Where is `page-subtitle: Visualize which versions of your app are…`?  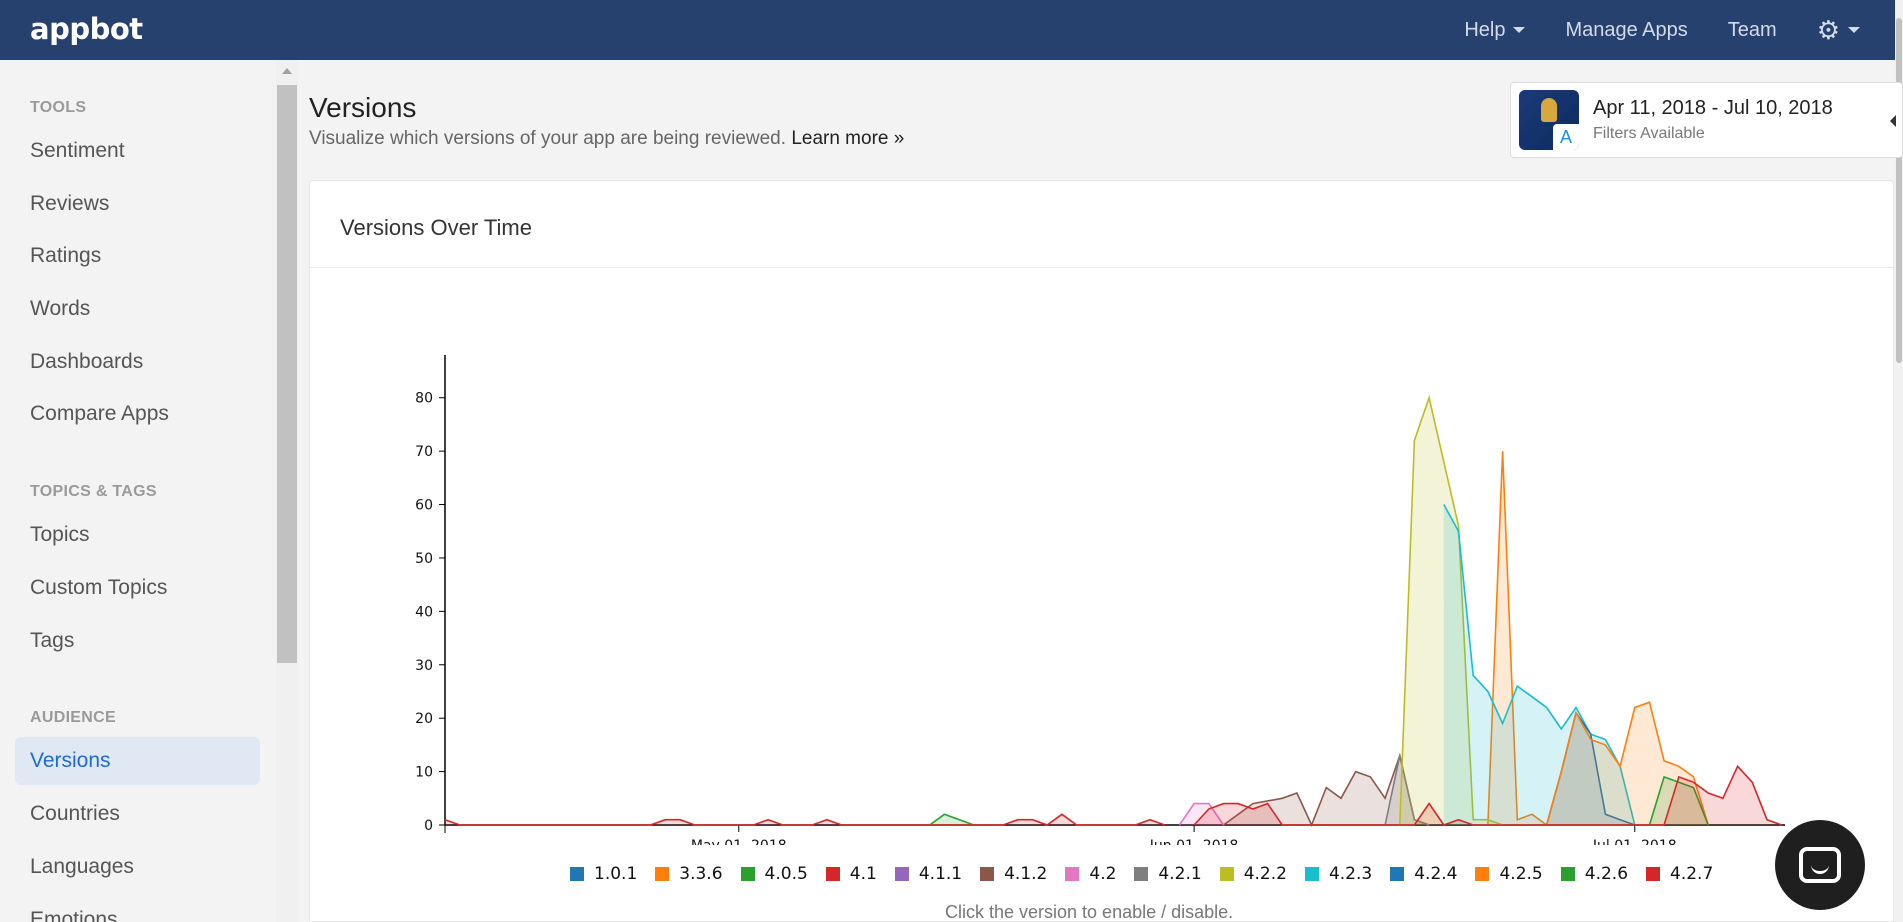
page-subtitle: Visualize which versions of your app are… is located at coordinates (606, 139).